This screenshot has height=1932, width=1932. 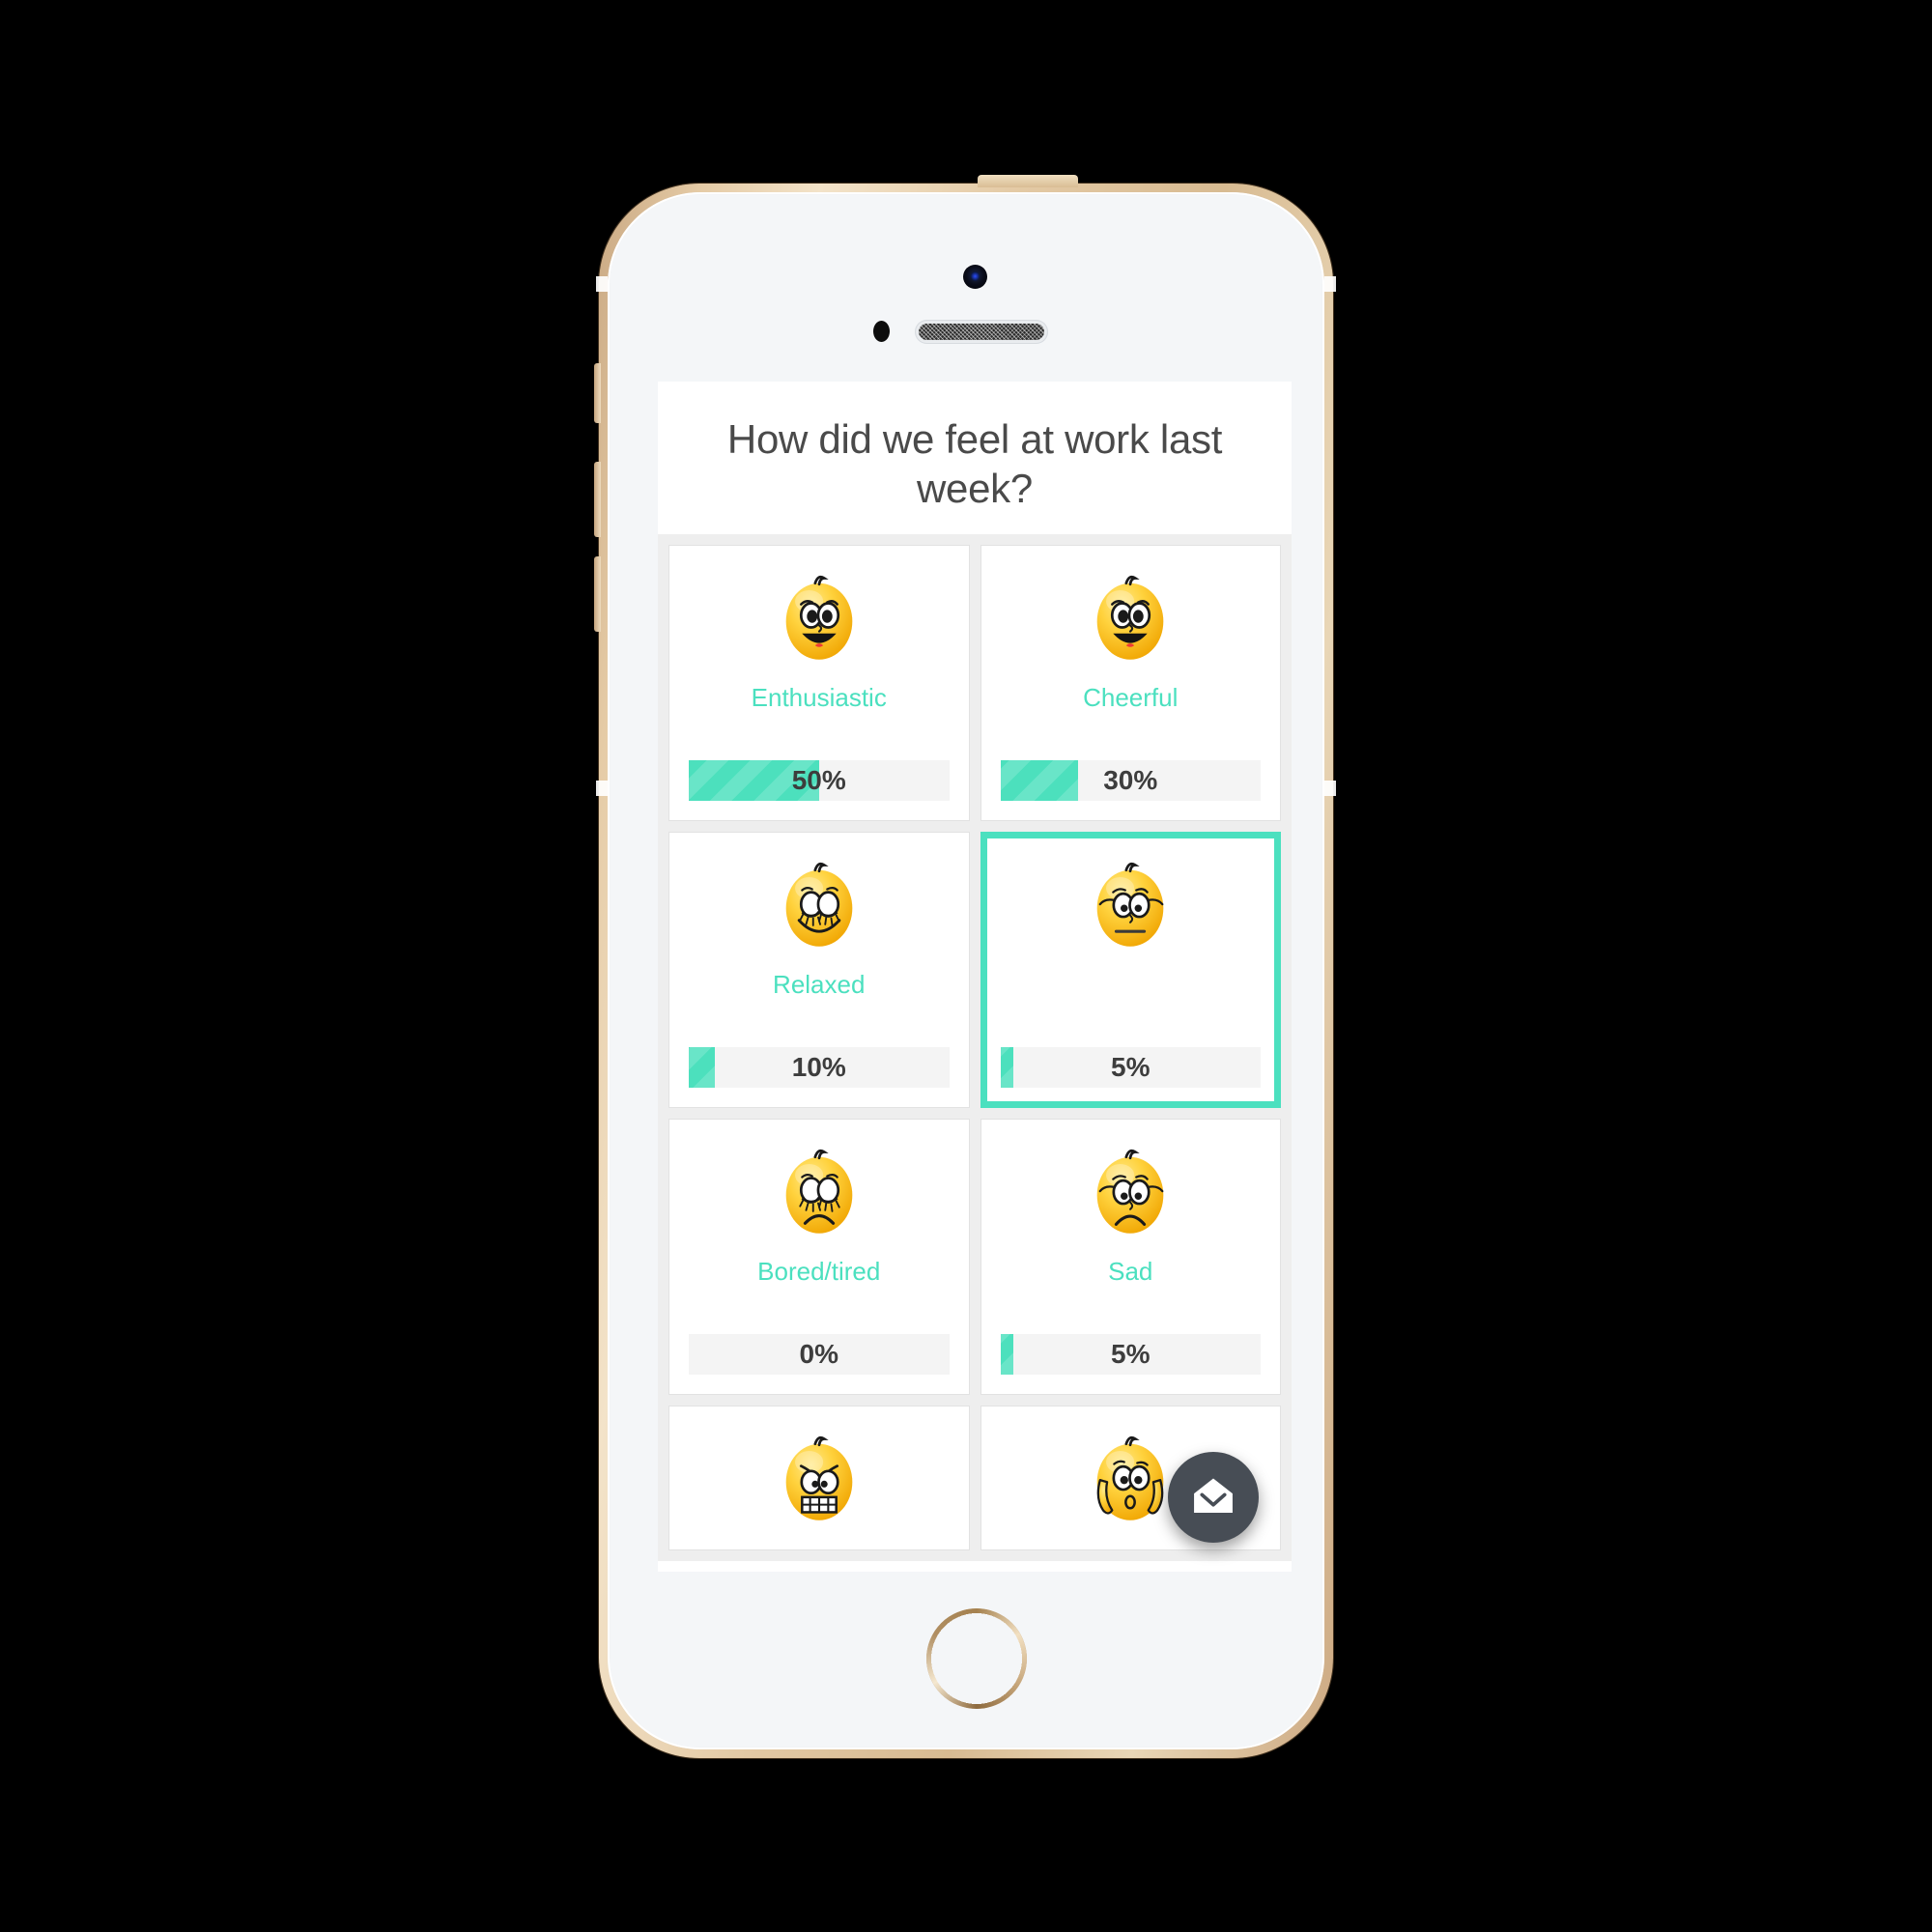 What do you see at coordinates (1131, 698) in the screenshot?
I see `mood-label: Cheerful` at bounding box center [1131, 698].